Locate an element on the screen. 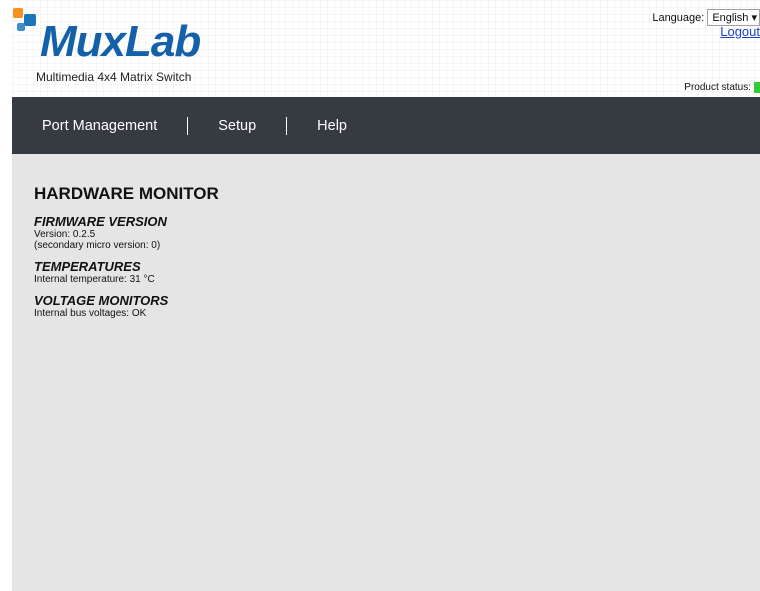 The image size is (760, 591). logo-text: MuxLab is located at coordinates (120, 41).